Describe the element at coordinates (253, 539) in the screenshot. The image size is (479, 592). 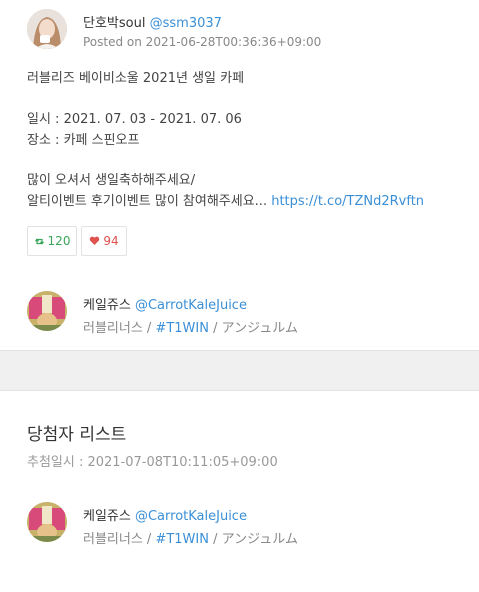
I see `winner-tag-suffix: / アンジュルム` at that location.